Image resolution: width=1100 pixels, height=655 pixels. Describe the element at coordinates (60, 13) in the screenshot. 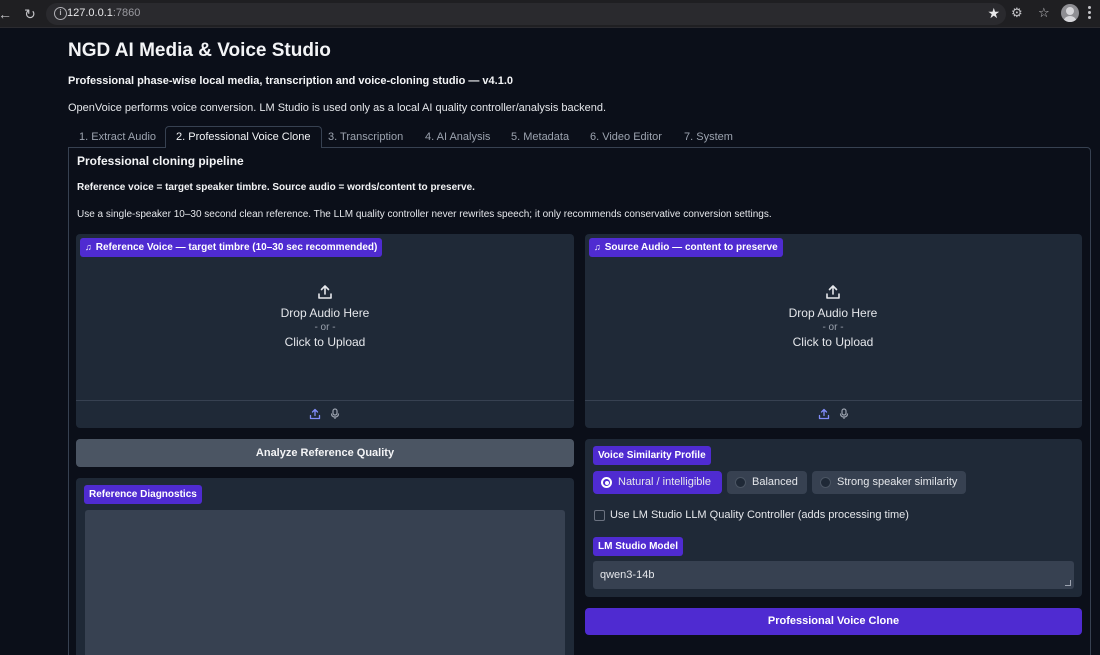

I see `site-info-icon: i` at that location.